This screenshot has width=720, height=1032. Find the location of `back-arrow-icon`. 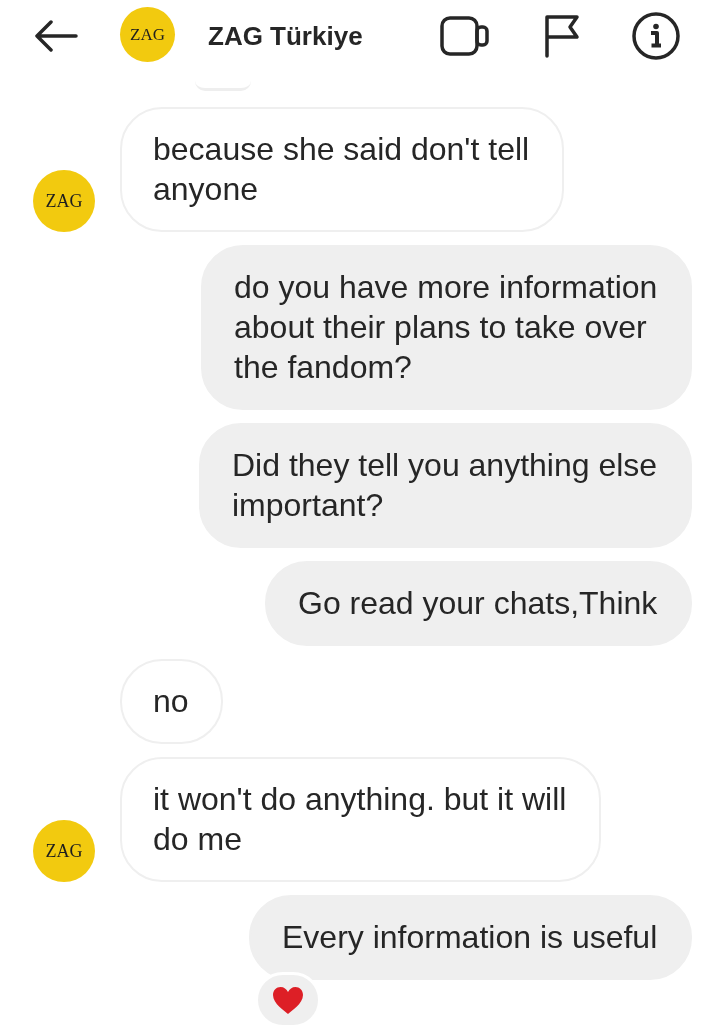

back-arrow-icon is located at coordinates (56, 36).